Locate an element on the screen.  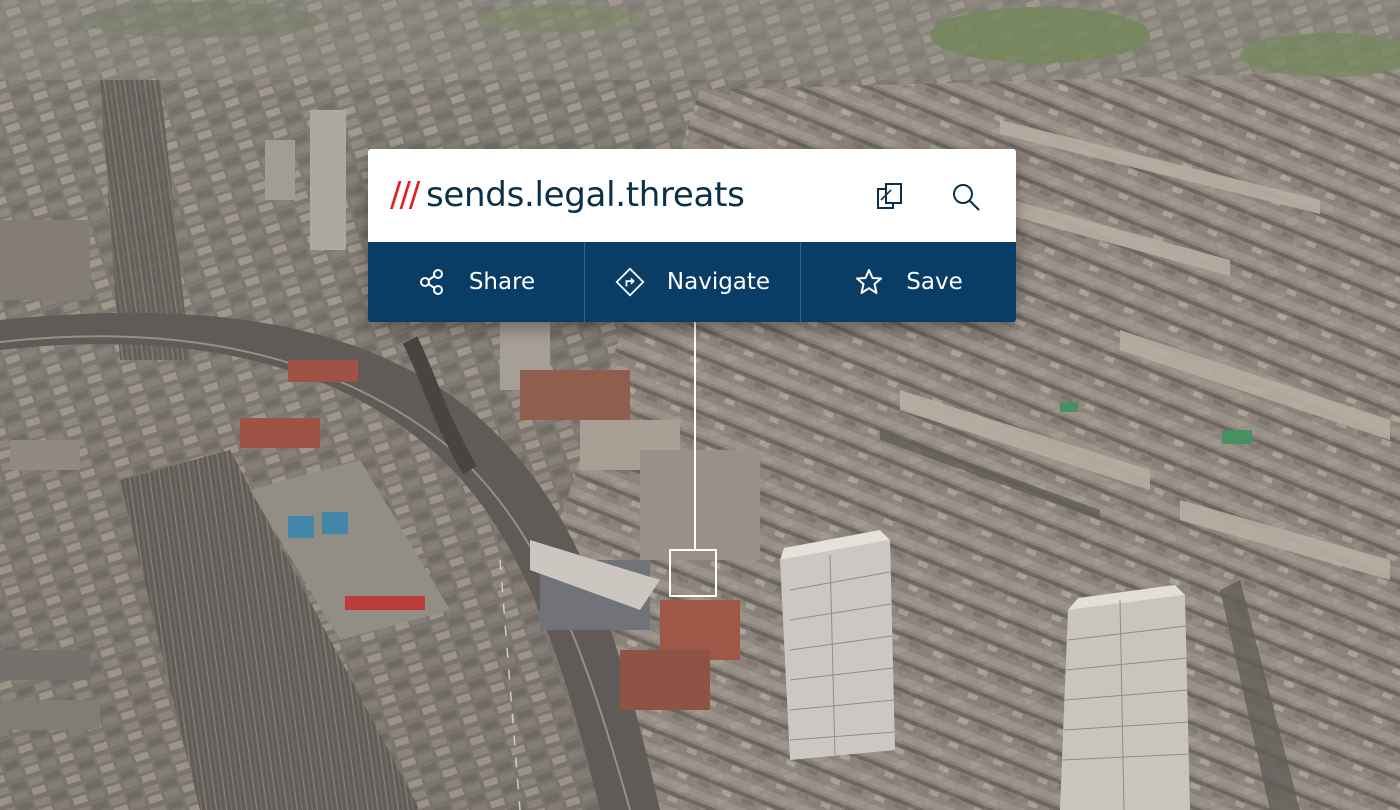
action-bar: Share Navigate Save is located at coordinates (692, 282).